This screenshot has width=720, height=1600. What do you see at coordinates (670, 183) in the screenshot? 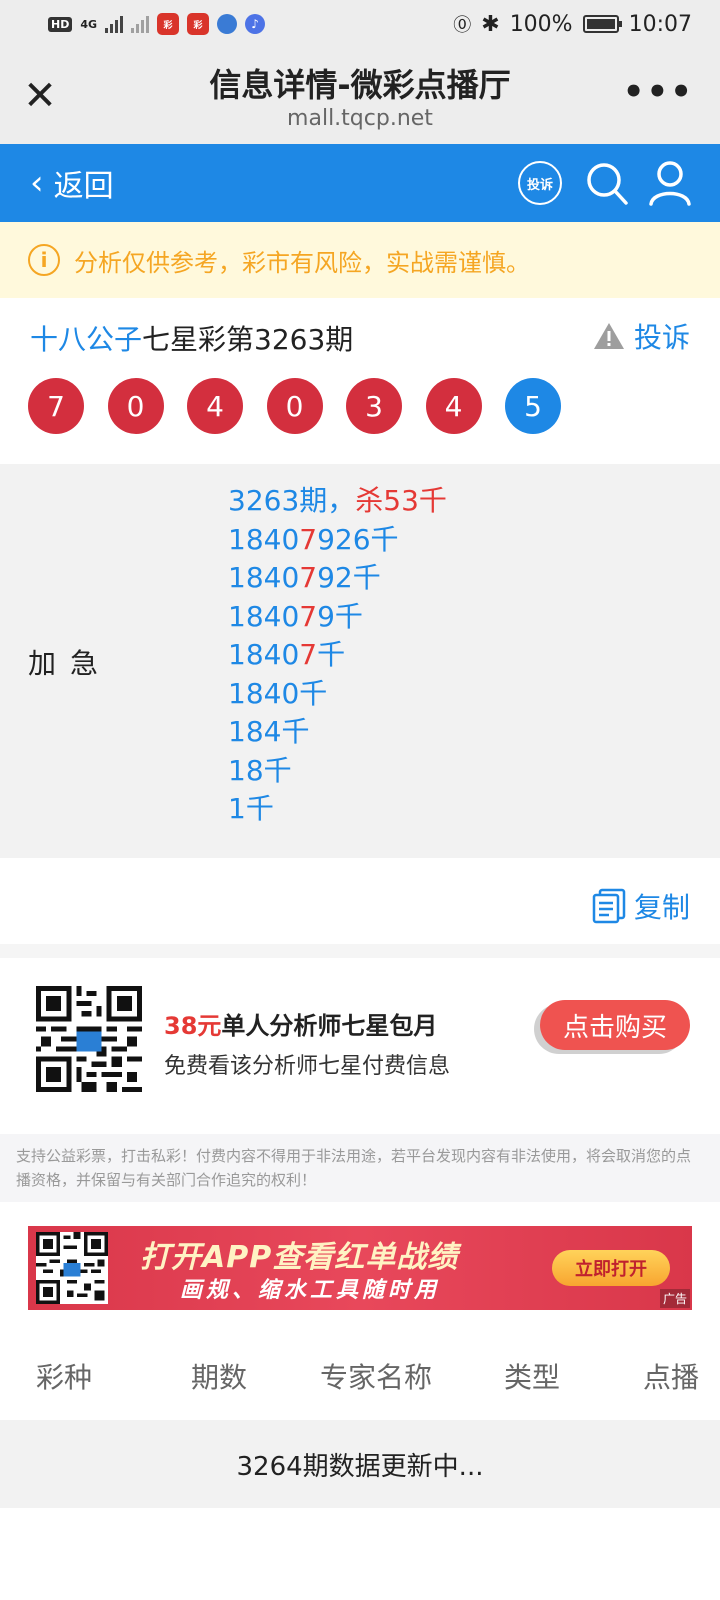
I see `user-icon` at bounding box center [670, 183].